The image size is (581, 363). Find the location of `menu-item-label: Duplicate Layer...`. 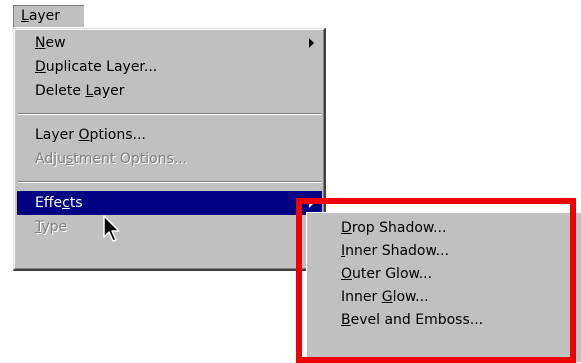

menu-item-label: Duplicate Layer... is located at coordinates (96, 67).